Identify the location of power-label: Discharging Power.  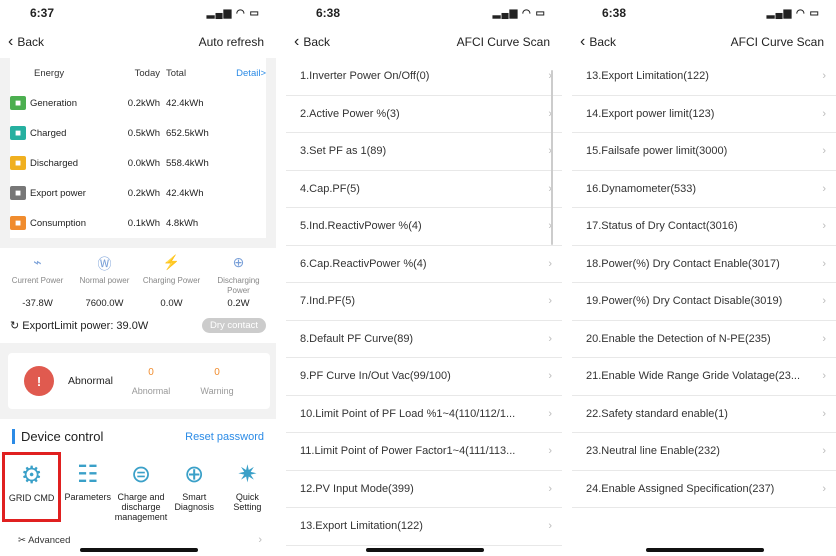
(238, 285).